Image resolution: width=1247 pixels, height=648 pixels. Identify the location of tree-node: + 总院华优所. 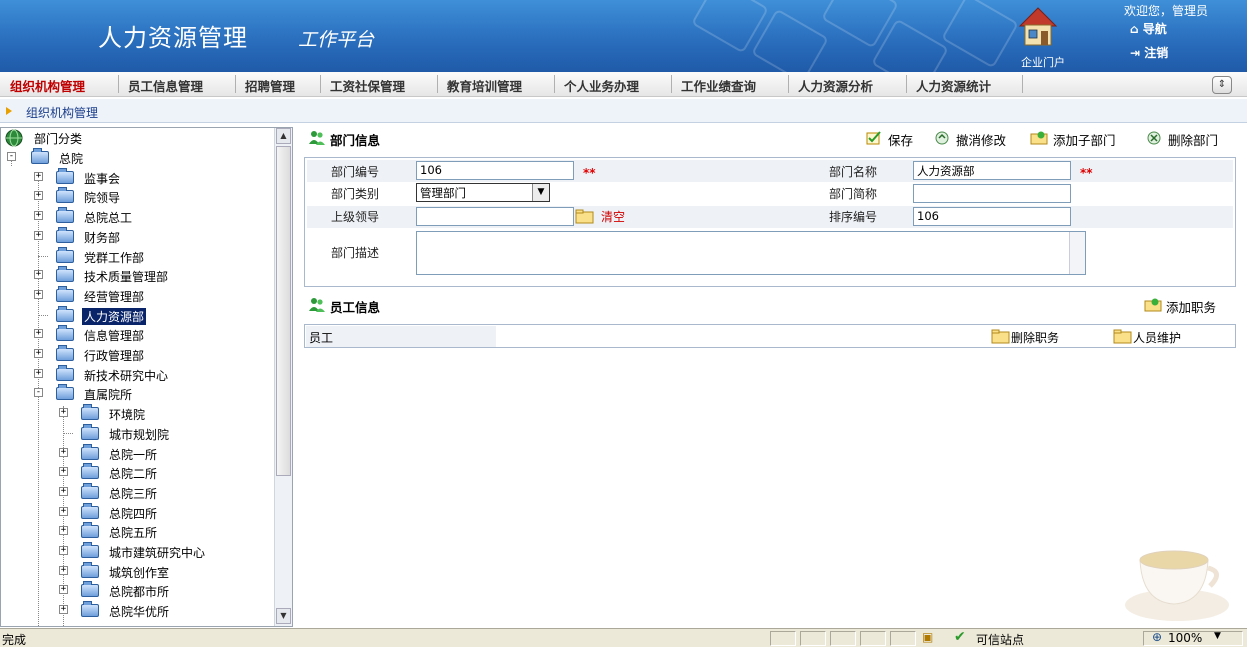
(137, 610).